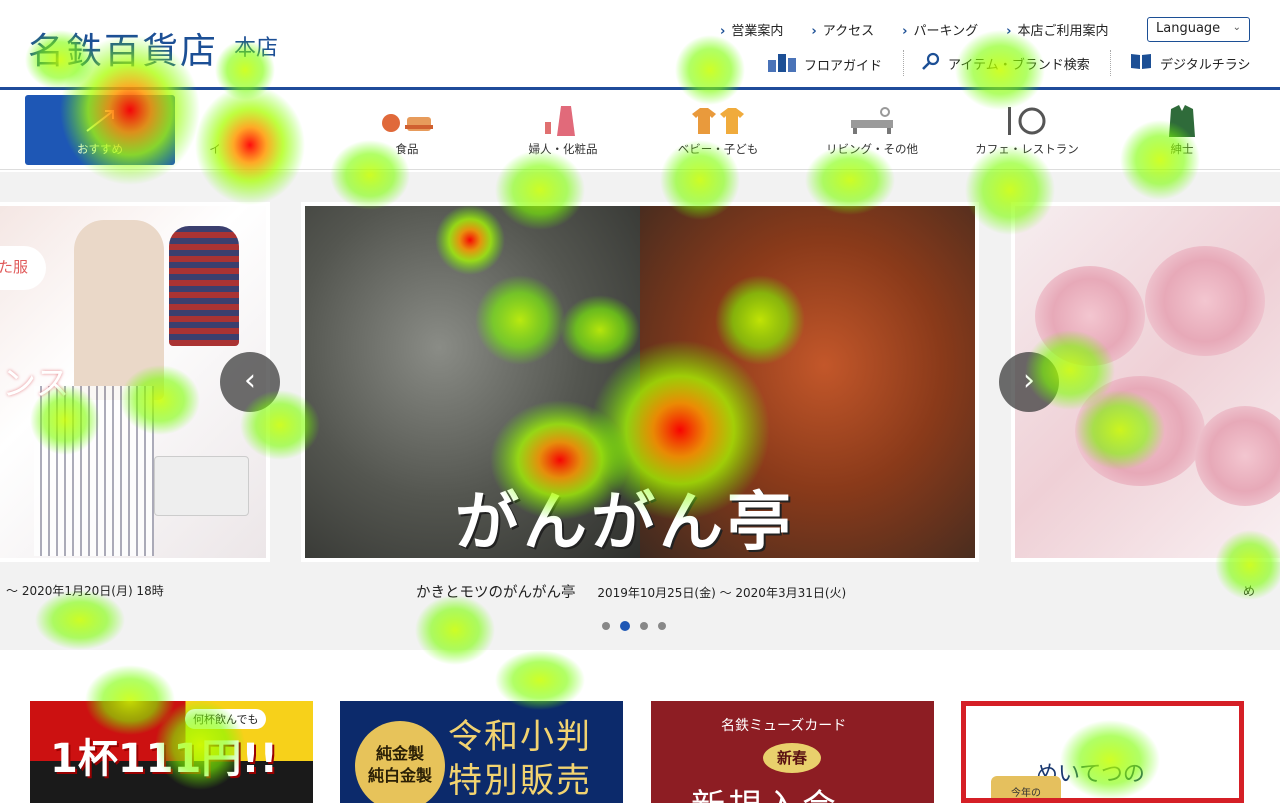 The height and width of the screenshot is (803, 1280). I want to click on category-label: カフェ・レストラン, so click(1027, 149).